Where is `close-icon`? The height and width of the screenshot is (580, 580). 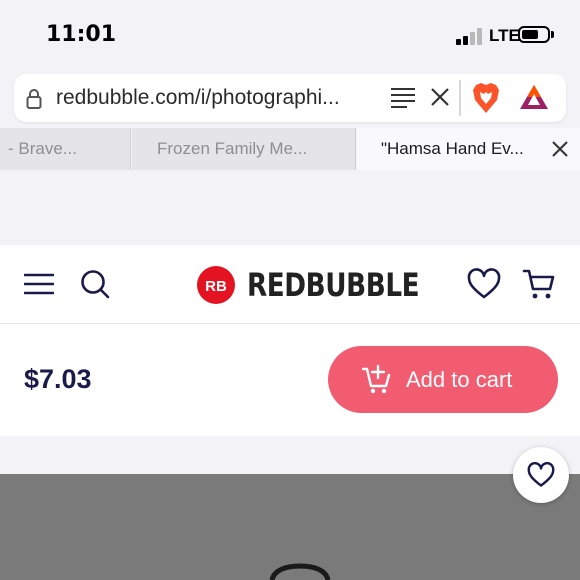
close-icon is located at coordinates (440, 97).